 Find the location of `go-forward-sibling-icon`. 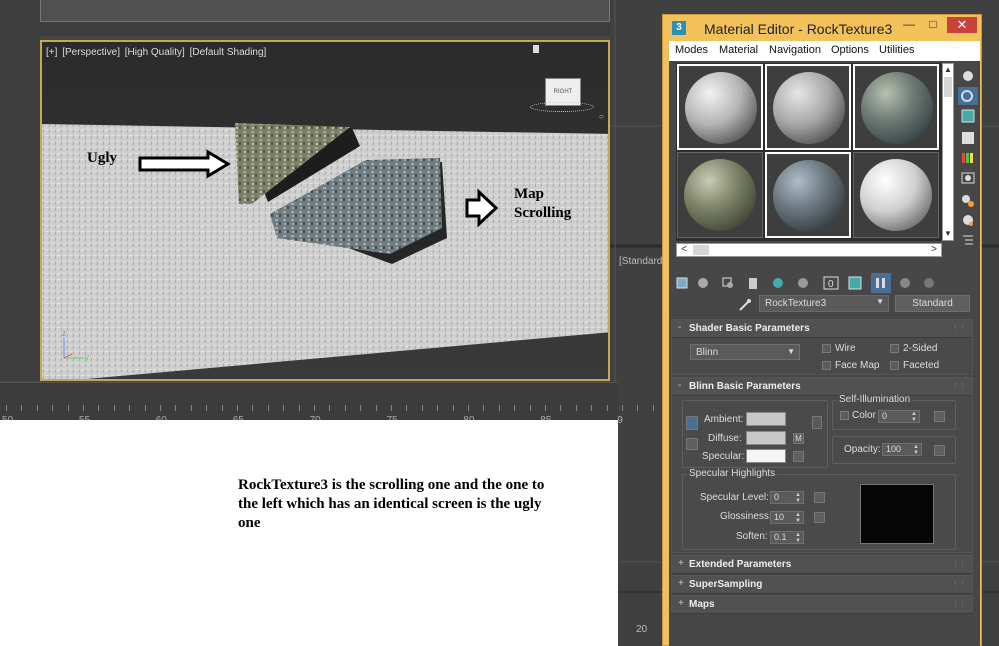

go-forward-sibling-icon is located at coordinates (929, 283).